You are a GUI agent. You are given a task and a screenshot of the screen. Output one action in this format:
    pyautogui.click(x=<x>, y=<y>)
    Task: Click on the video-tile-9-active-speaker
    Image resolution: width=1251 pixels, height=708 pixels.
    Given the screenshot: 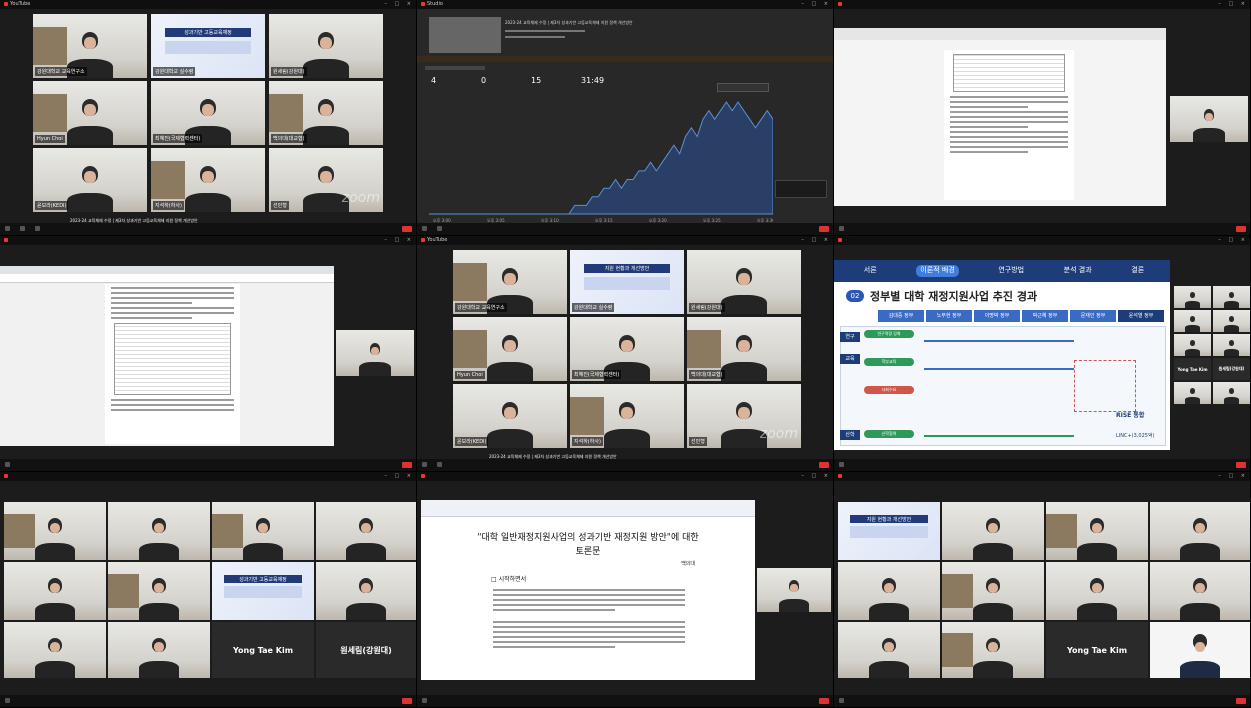 What is the action you would take?
    pyautogui.click(x=889, y=650)
    